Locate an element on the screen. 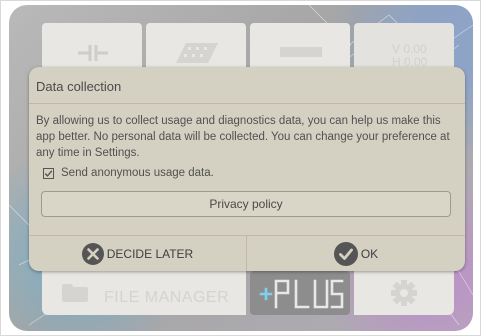 This screenshot has width=481, height=336. ok-button: OK is located at coordinates (356, 253).